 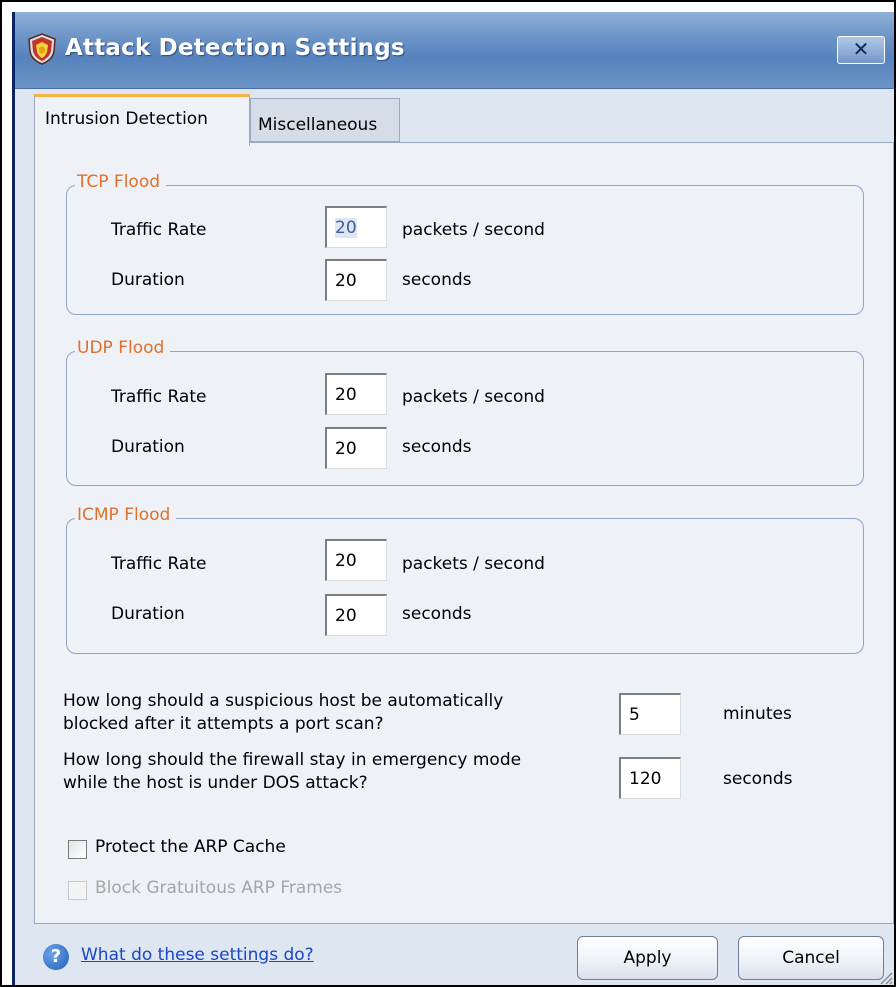 I want to click on icmp-traffic-rate-input: 20, so click(x=356, y=560).